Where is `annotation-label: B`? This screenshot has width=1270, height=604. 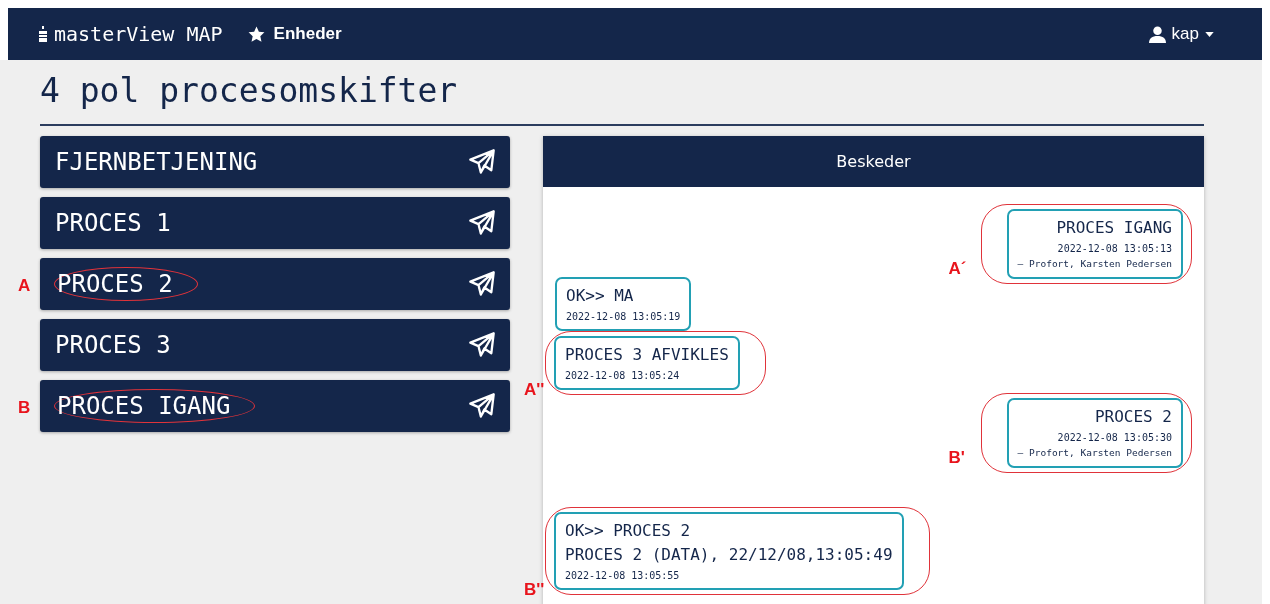 annotation-label: B is located at coordinates (24, 408).